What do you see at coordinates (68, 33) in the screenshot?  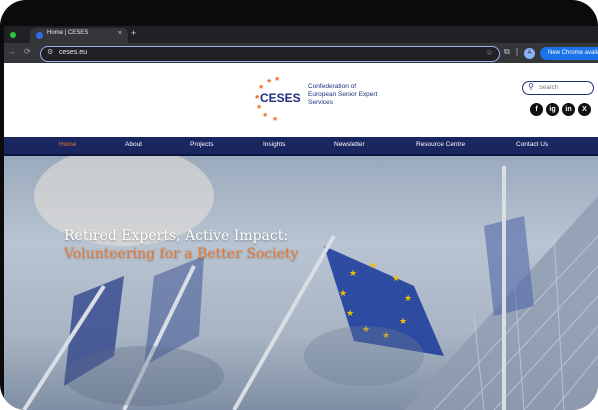 I see `tab-title: Home | CESES` at bounding box center [68, 33].